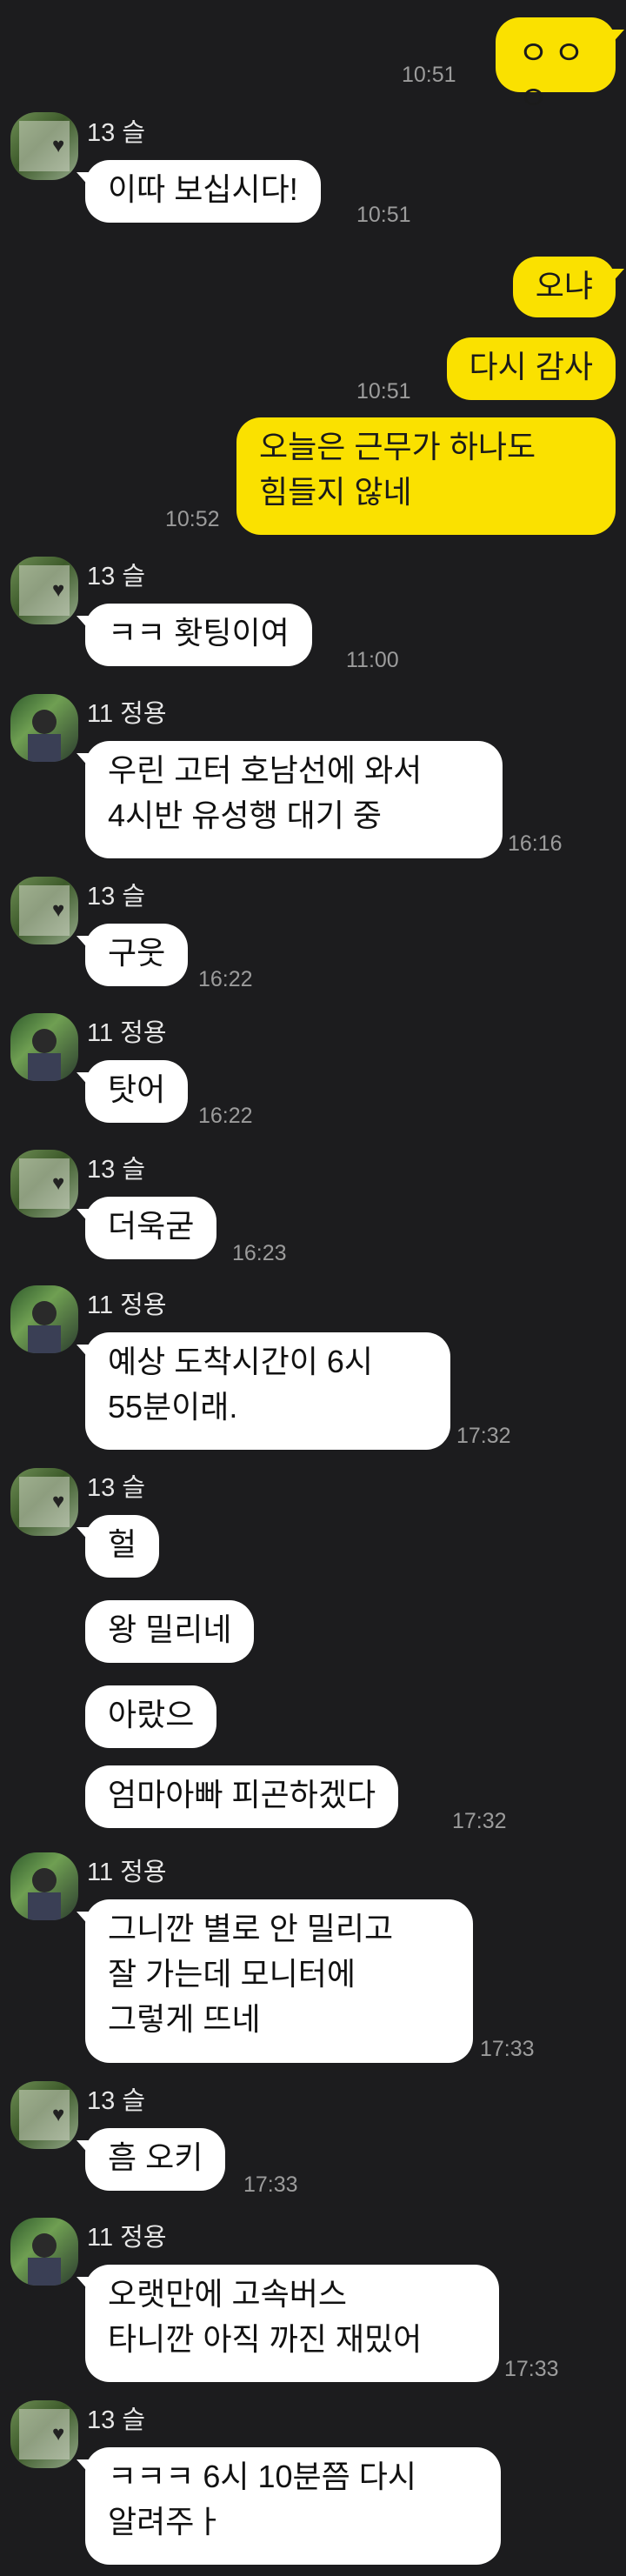 The image size is (626, 2576). Describe the element at coordinates (199, 191) in the screenshot. I see `message-bubble: 이따 보십시다!` at that location.